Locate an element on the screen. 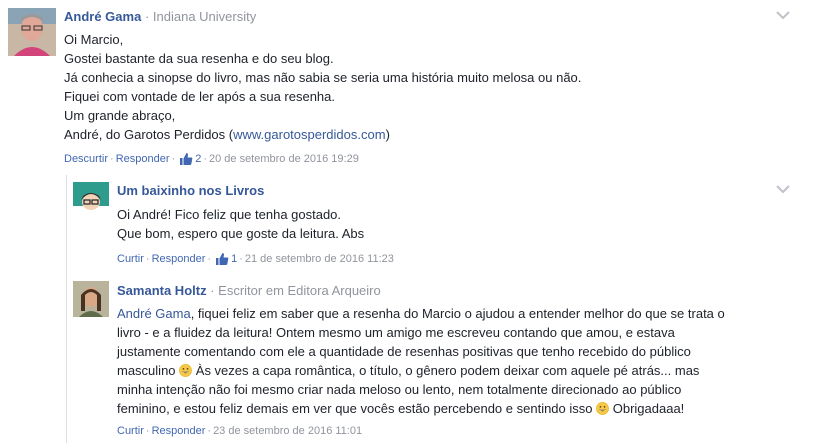  comment-header: André Gama · Indiana University is located at coordinates (160, 16).